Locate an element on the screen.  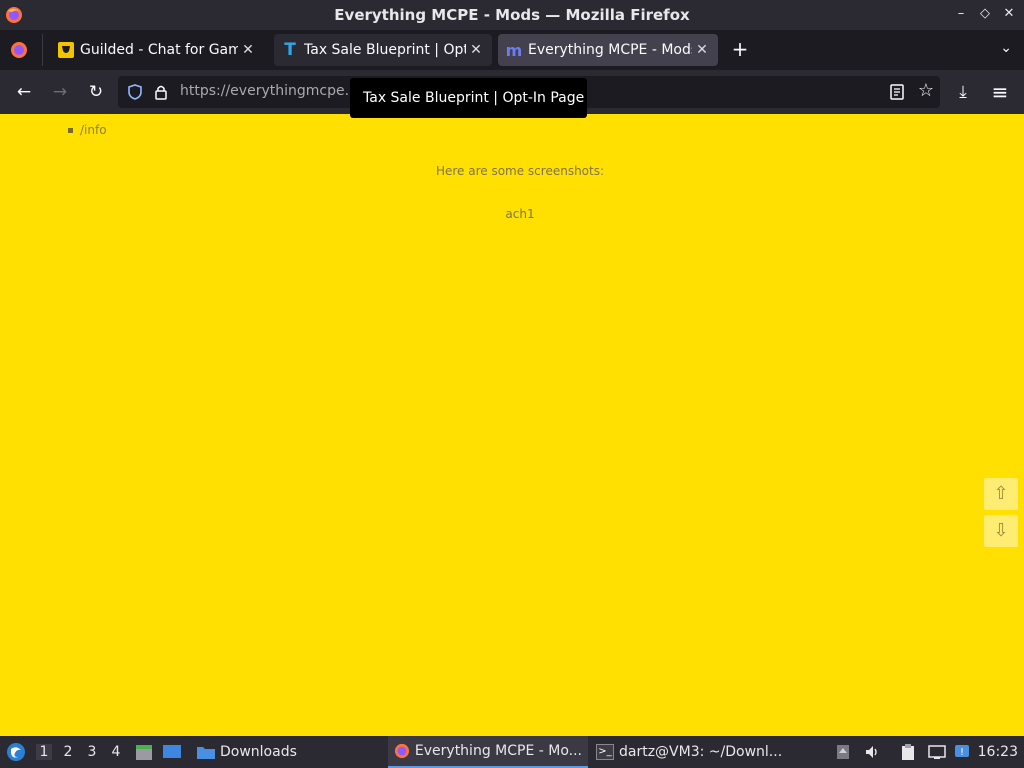
tray-updates-icon is located at coordinates (843, 752).